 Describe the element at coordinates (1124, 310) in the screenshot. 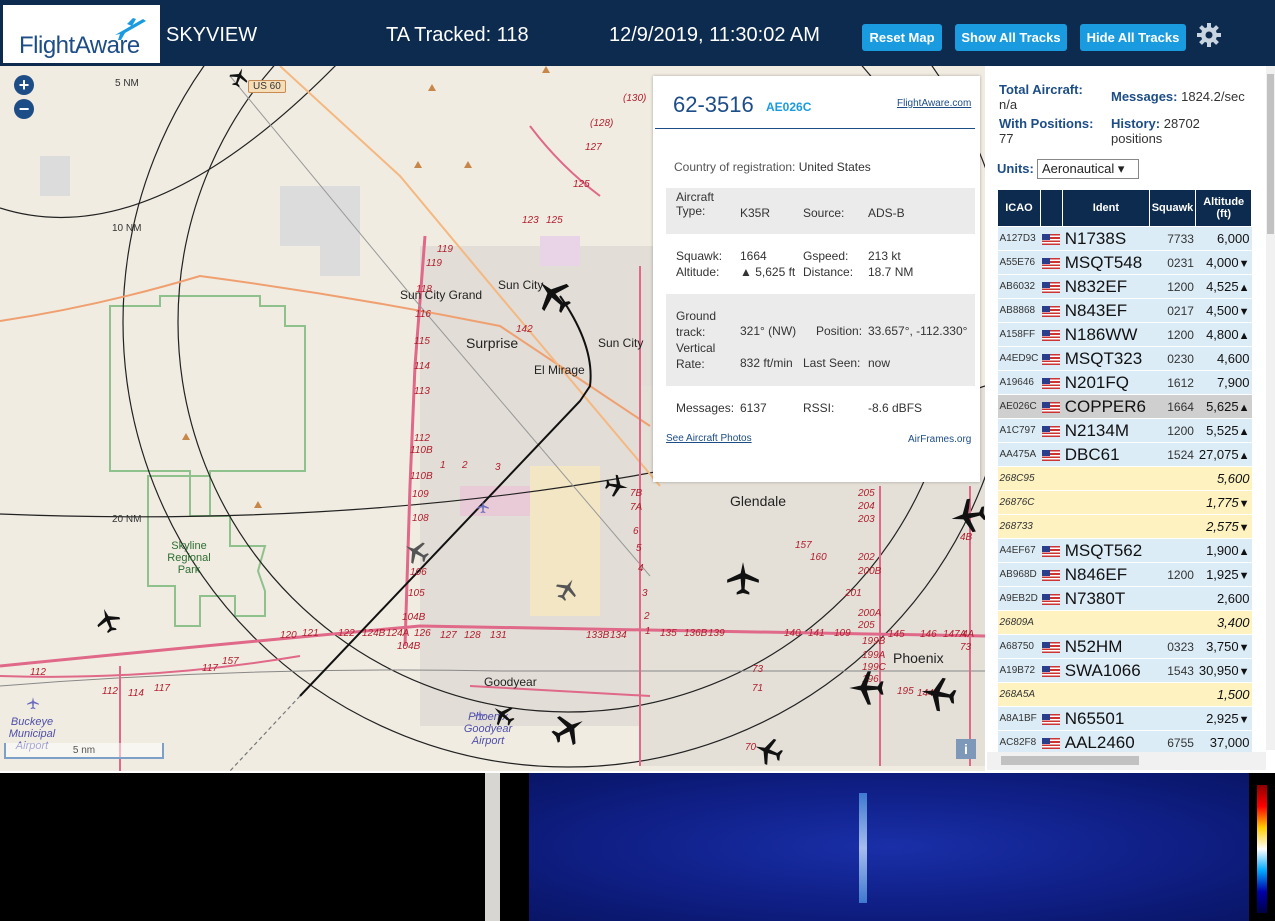

I see `table-row: AB8868 N843EF 0217 4,500▼` at that location.